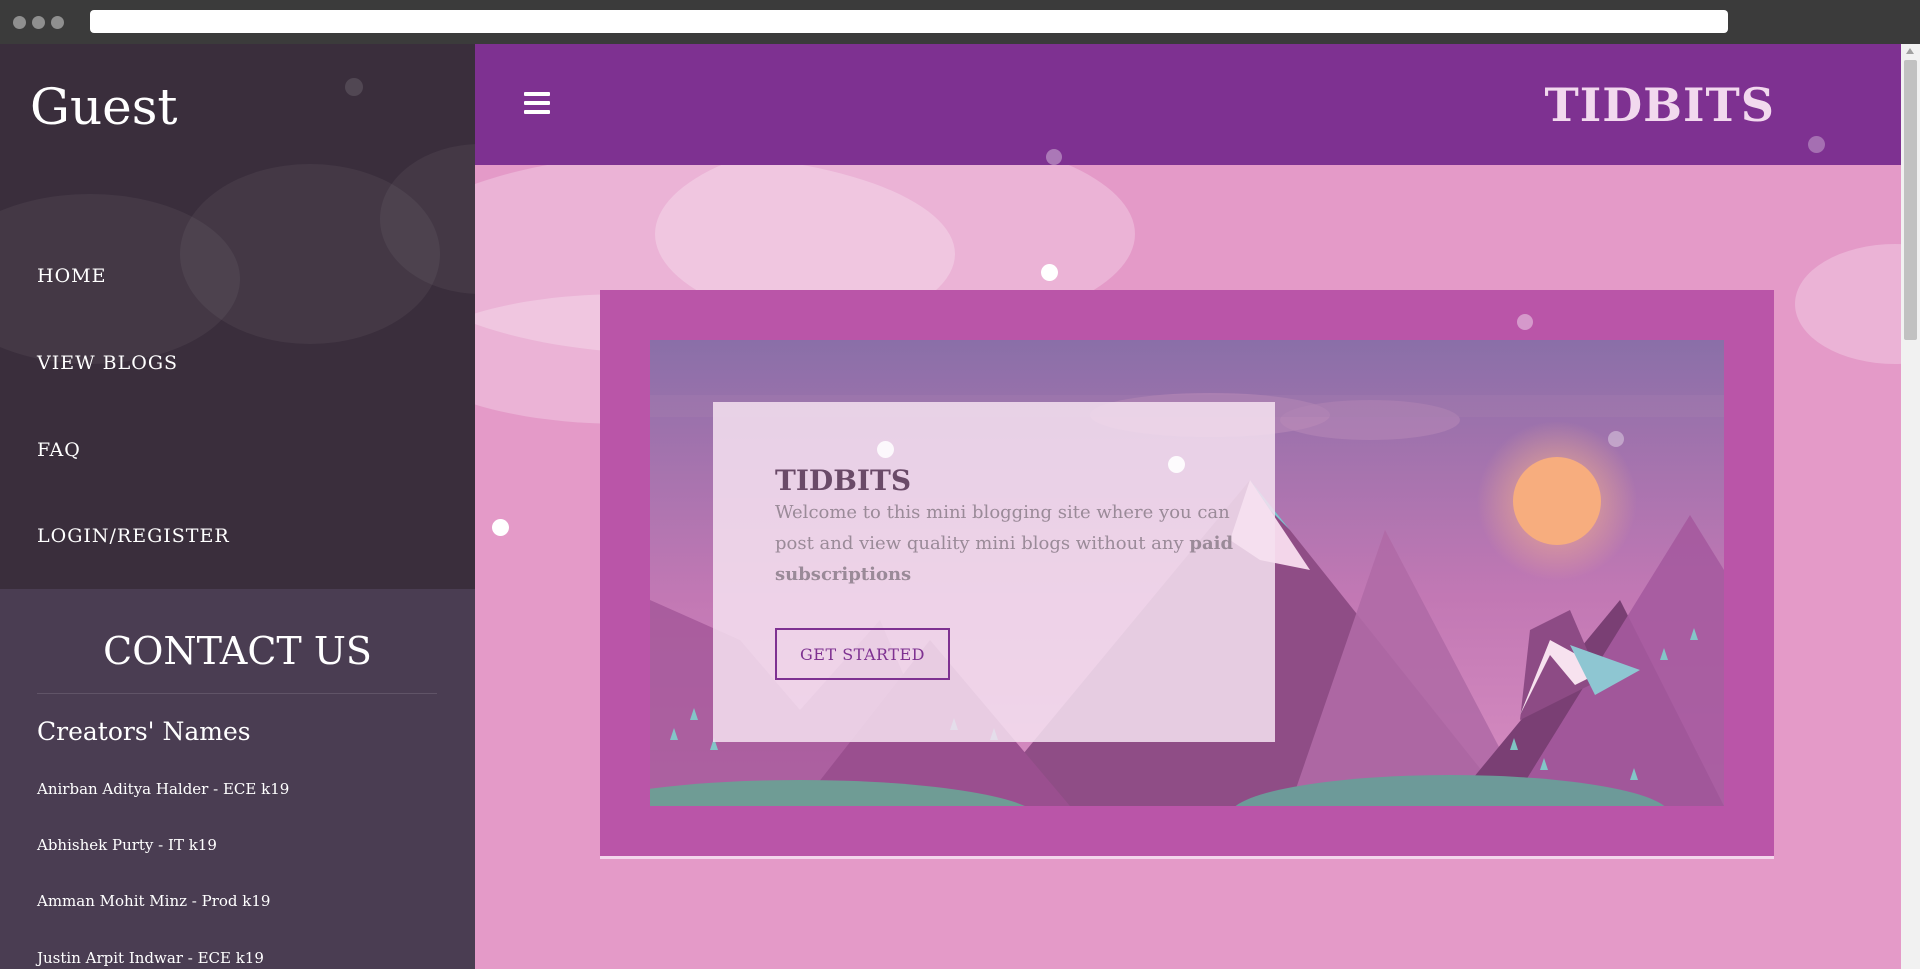 The image size is (1920, 969). What do you see at coordinates (1910, 200) in the screenshot?
I see `scrollbar-thumb` at bounding box center [1910, 200].